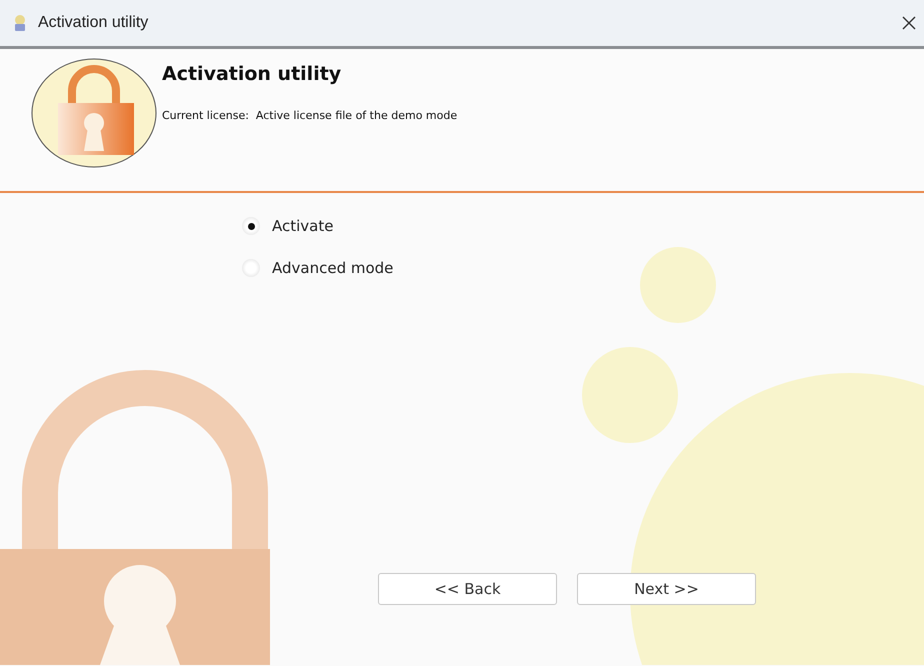 Image resolution: width=924 pixels, height=666 pixels. Describe the element at coordinates (94, 23) in the screenshot. I see `window-title: Activation utility` at that location.